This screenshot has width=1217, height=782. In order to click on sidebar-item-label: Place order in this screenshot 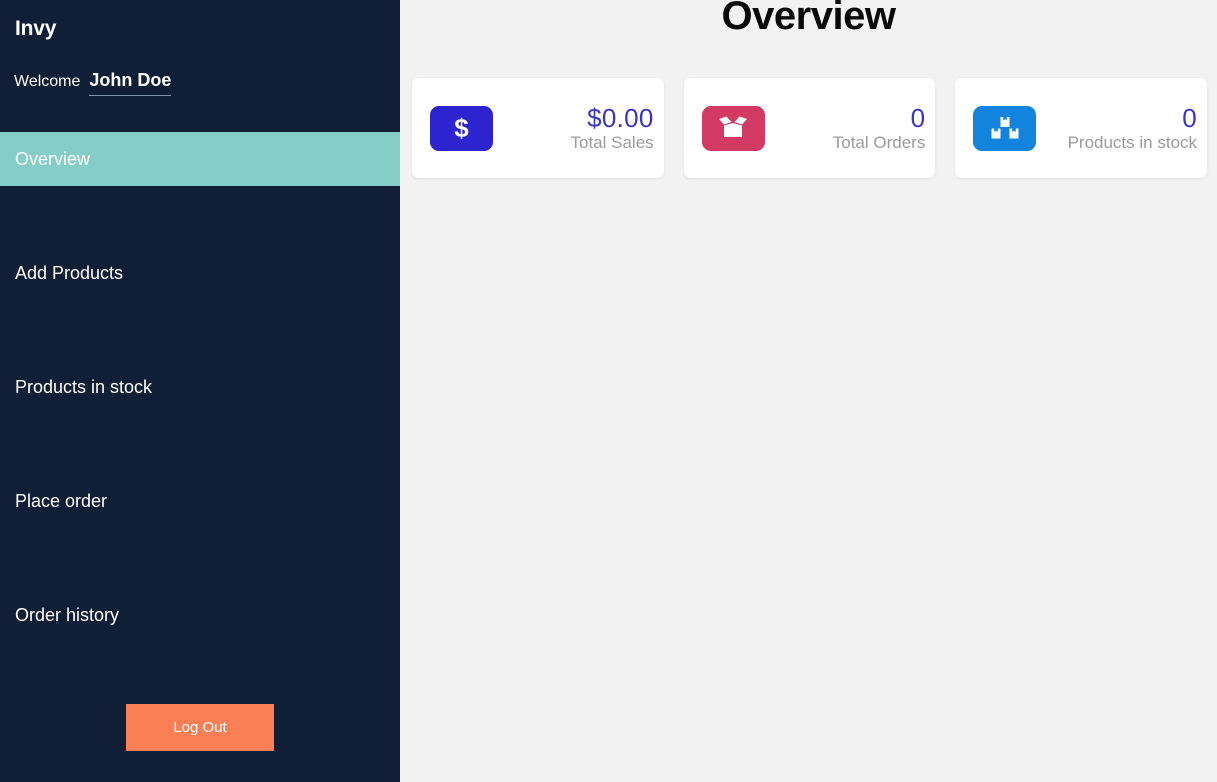, I will do `click(61, 500)`.